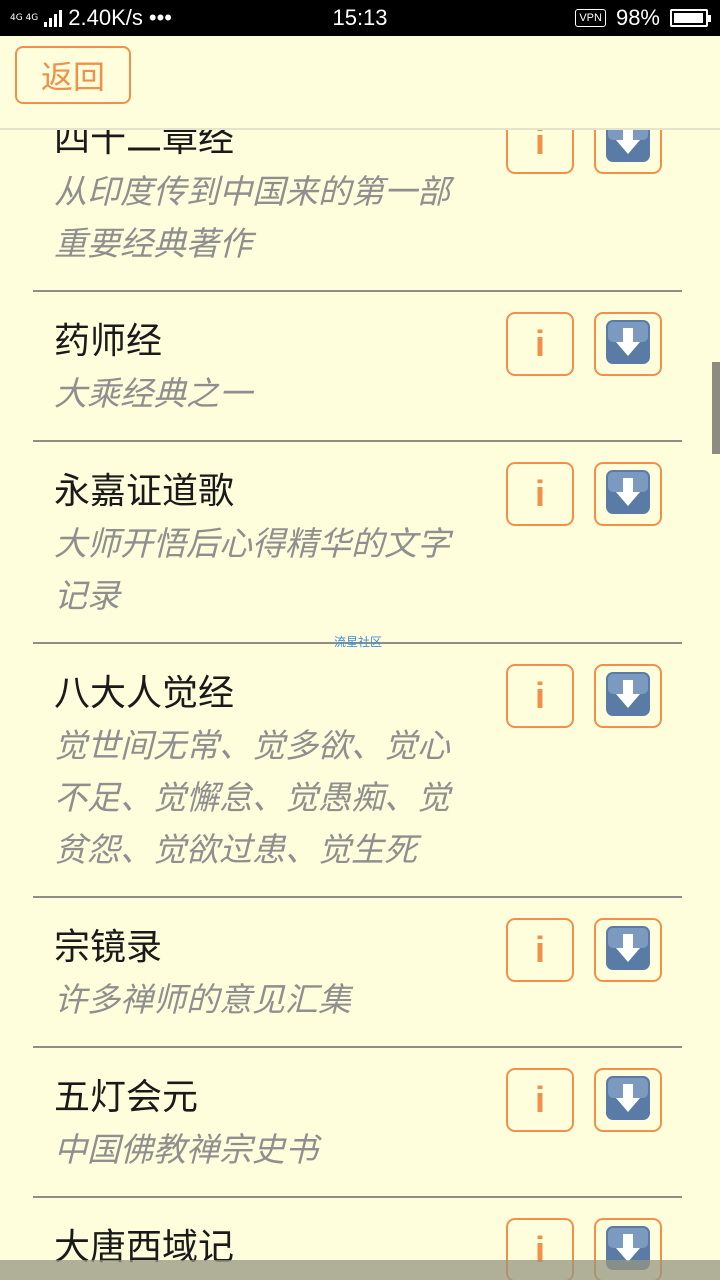 The height and width of the screenshot is (1280, 720). I want to click on back-button: 返回, so click(73, 75).